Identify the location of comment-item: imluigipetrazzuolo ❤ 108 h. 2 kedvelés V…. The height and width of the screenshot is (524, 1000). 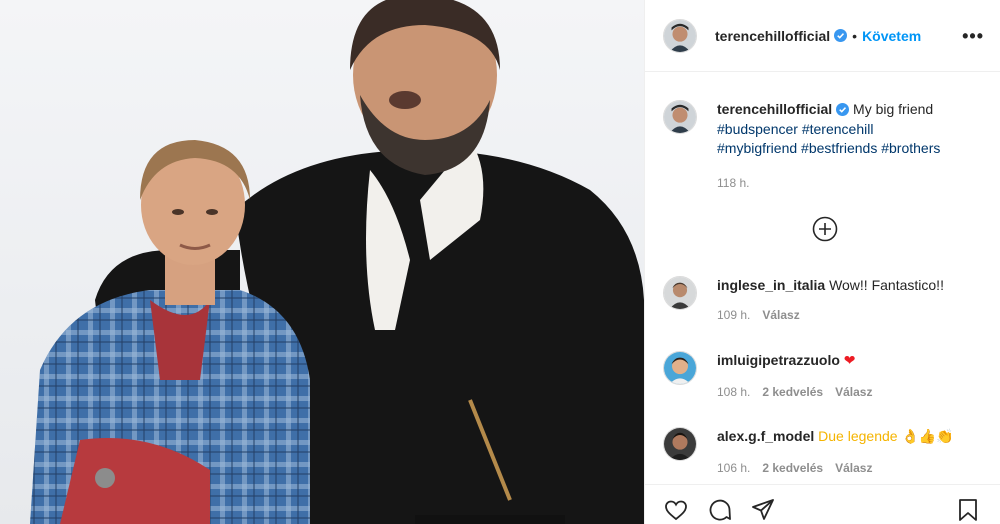
(828, 376).